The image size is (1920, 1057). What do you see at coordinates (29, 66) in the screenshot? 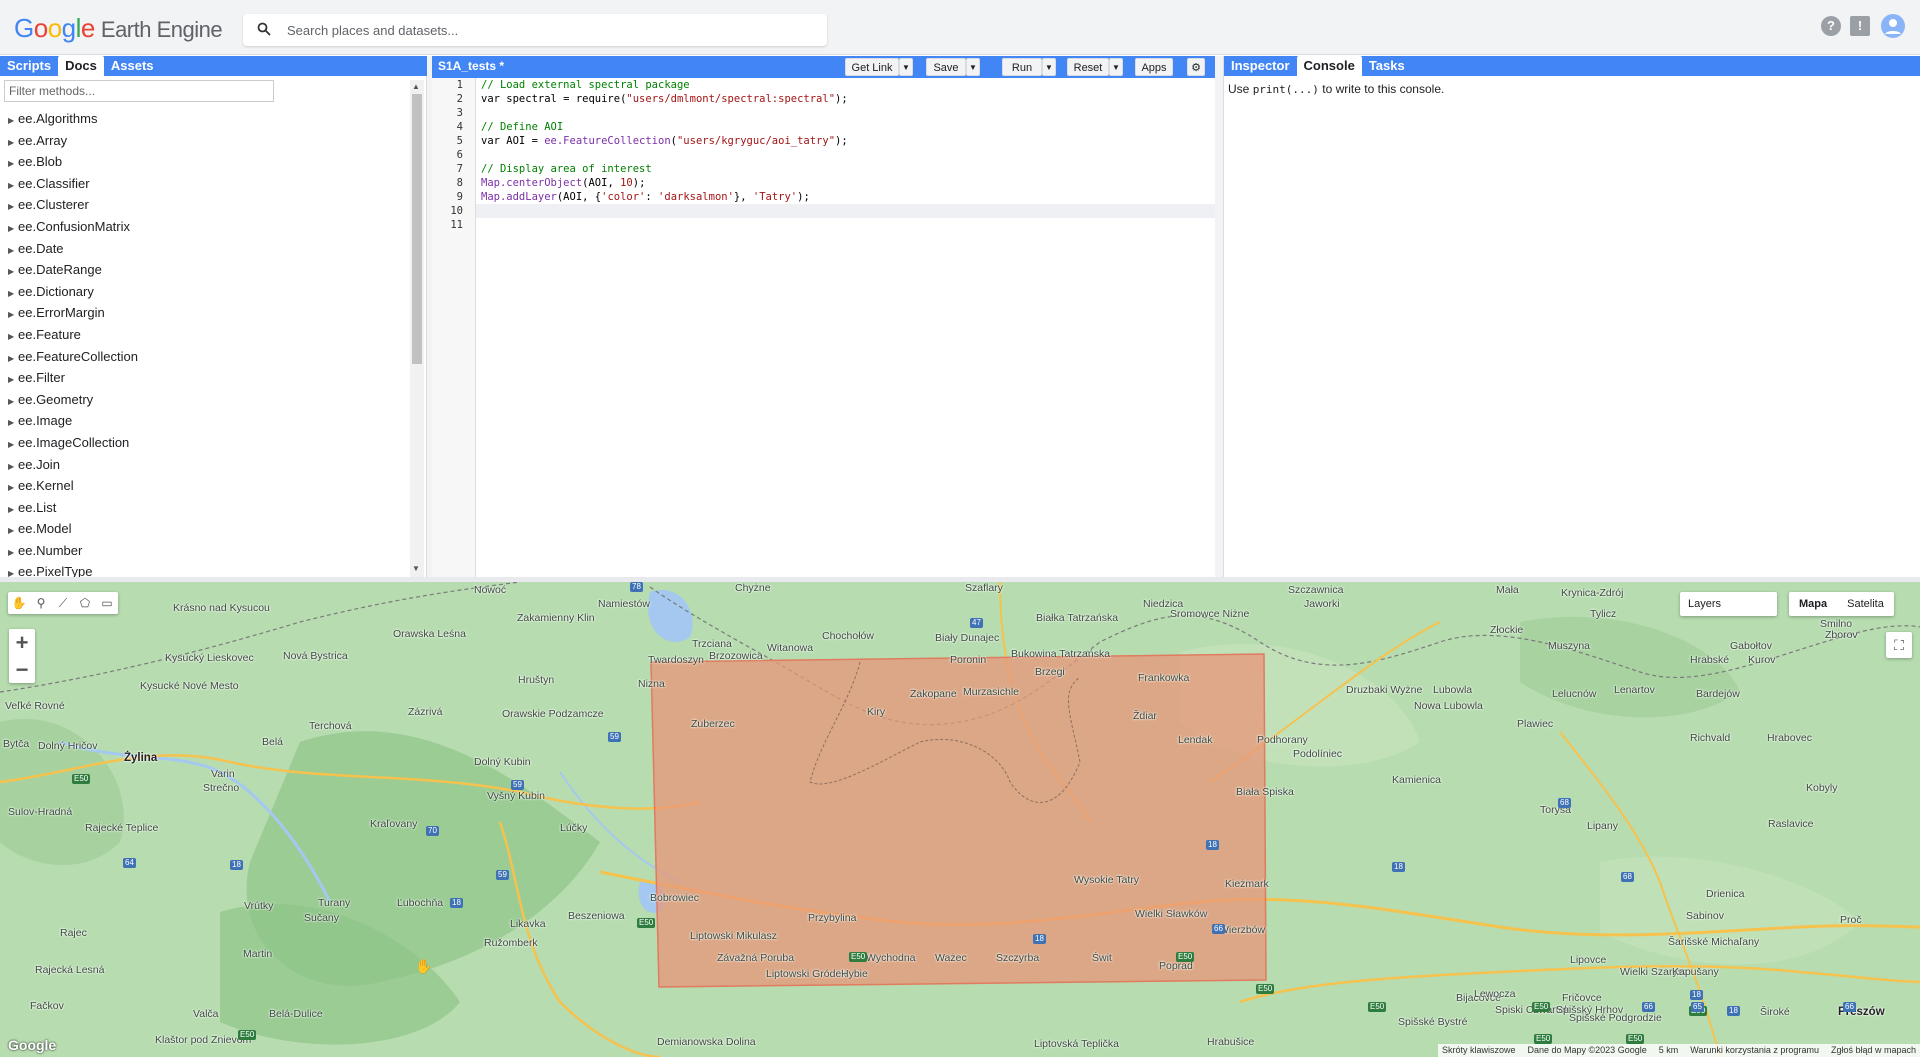
I see `tab-scripts: Scripts` at bounding box center [29, 66].